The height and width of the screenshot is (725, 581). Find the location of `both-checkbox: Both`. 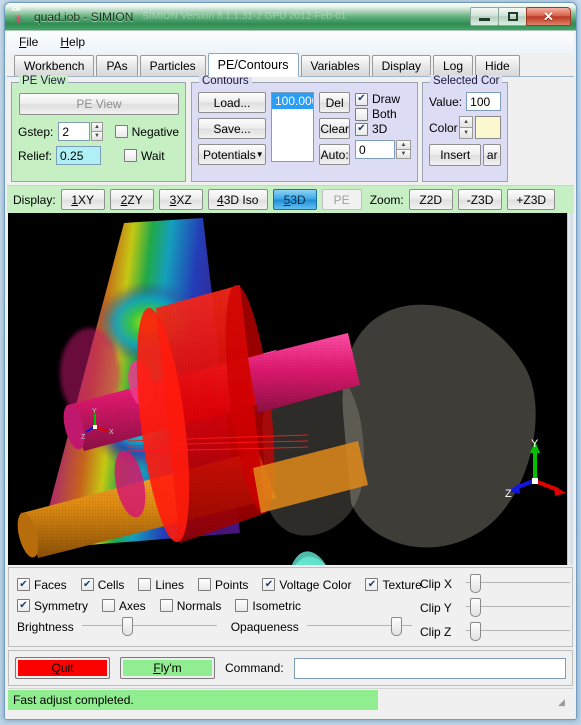

both-checkbox: Both is located at coordinates (383, 114).